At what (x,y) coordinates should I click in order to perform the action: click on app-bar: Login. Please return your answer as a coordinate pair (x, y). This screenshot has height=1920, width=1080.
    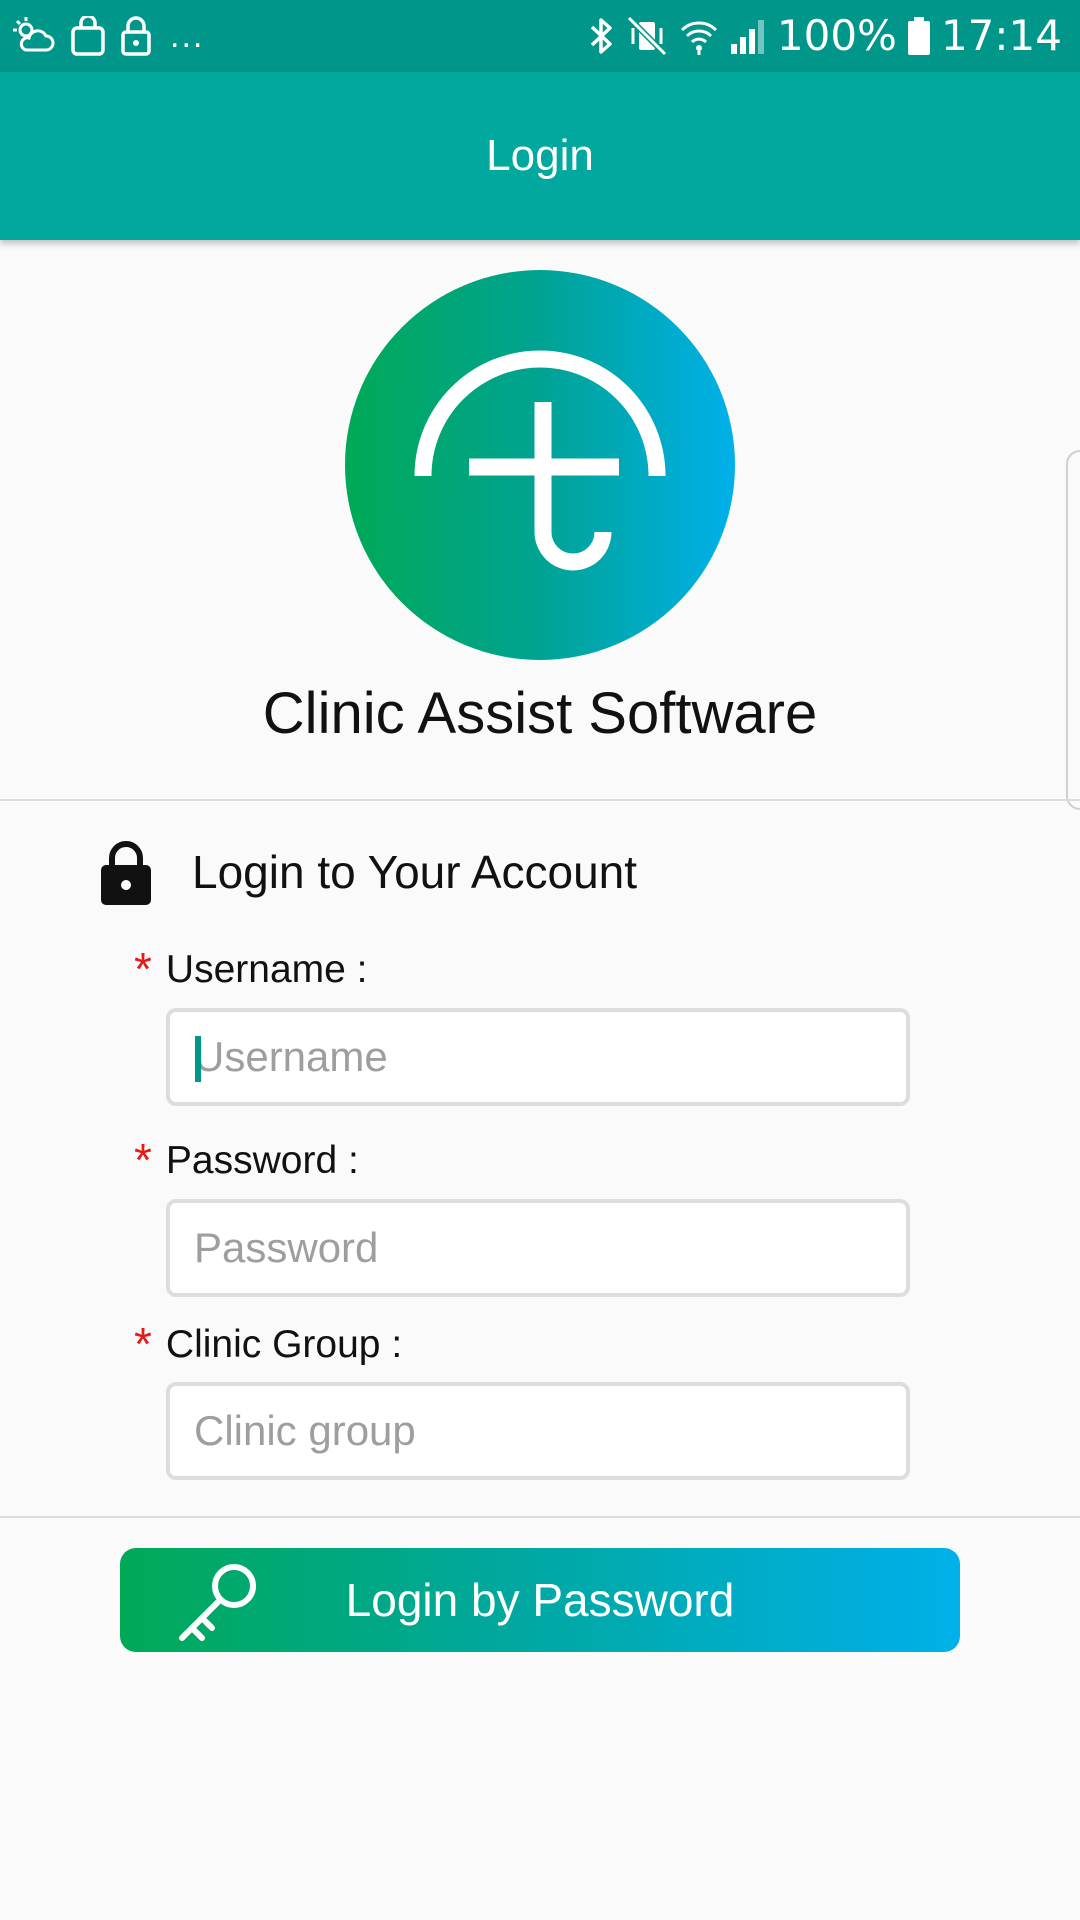
    Looking at the image, I should click on (540, 156).